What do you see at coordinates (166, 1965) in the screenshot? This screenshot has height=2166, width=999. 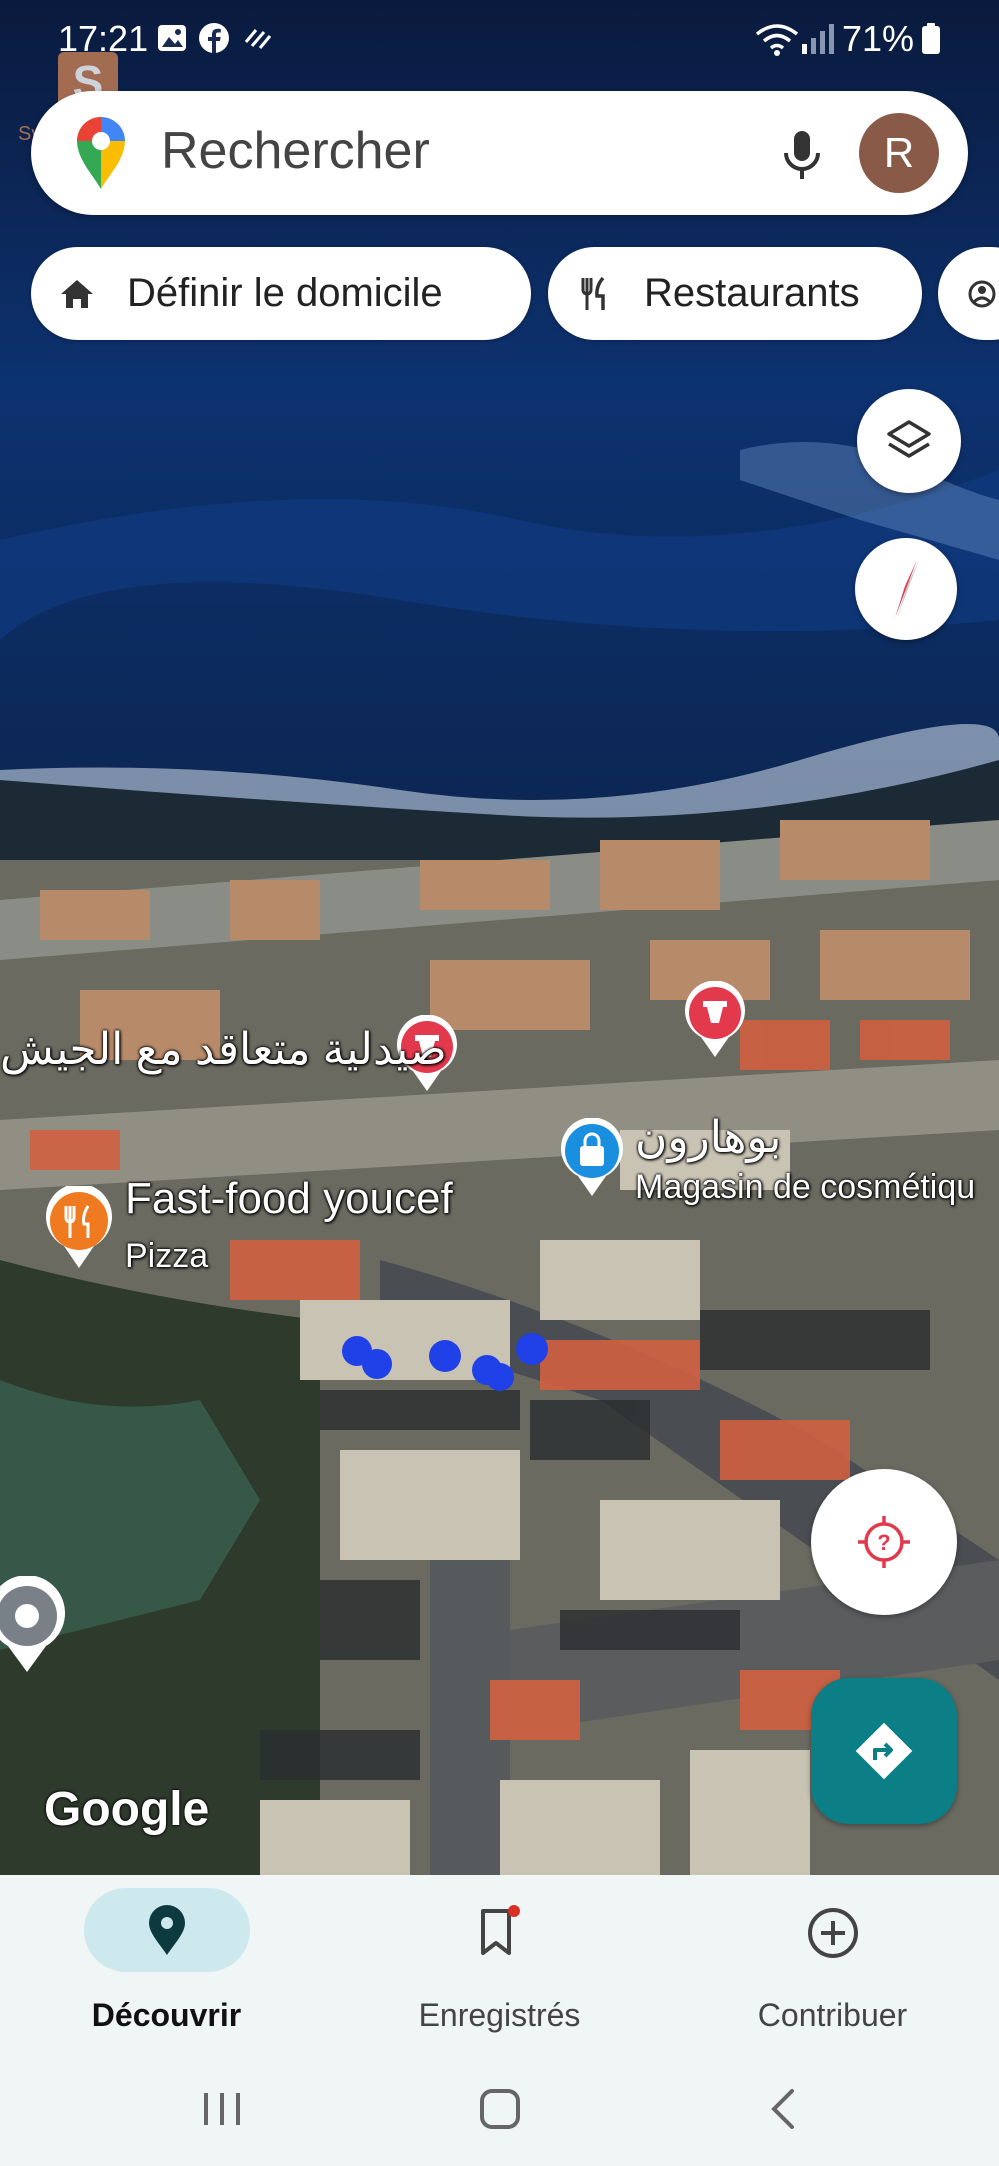 I see `tab-discover: Découvrir` at bounding box center [166, 1965].